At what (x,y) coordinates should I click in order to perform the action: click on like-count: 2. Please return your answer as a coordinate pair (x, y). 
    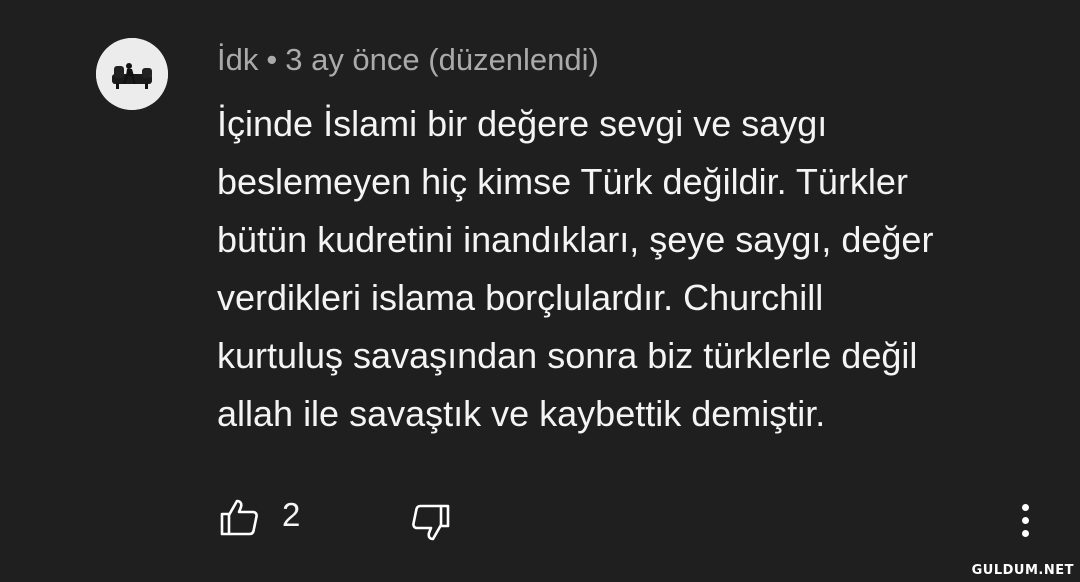
    Looking at the image, I should click on (291, 514).